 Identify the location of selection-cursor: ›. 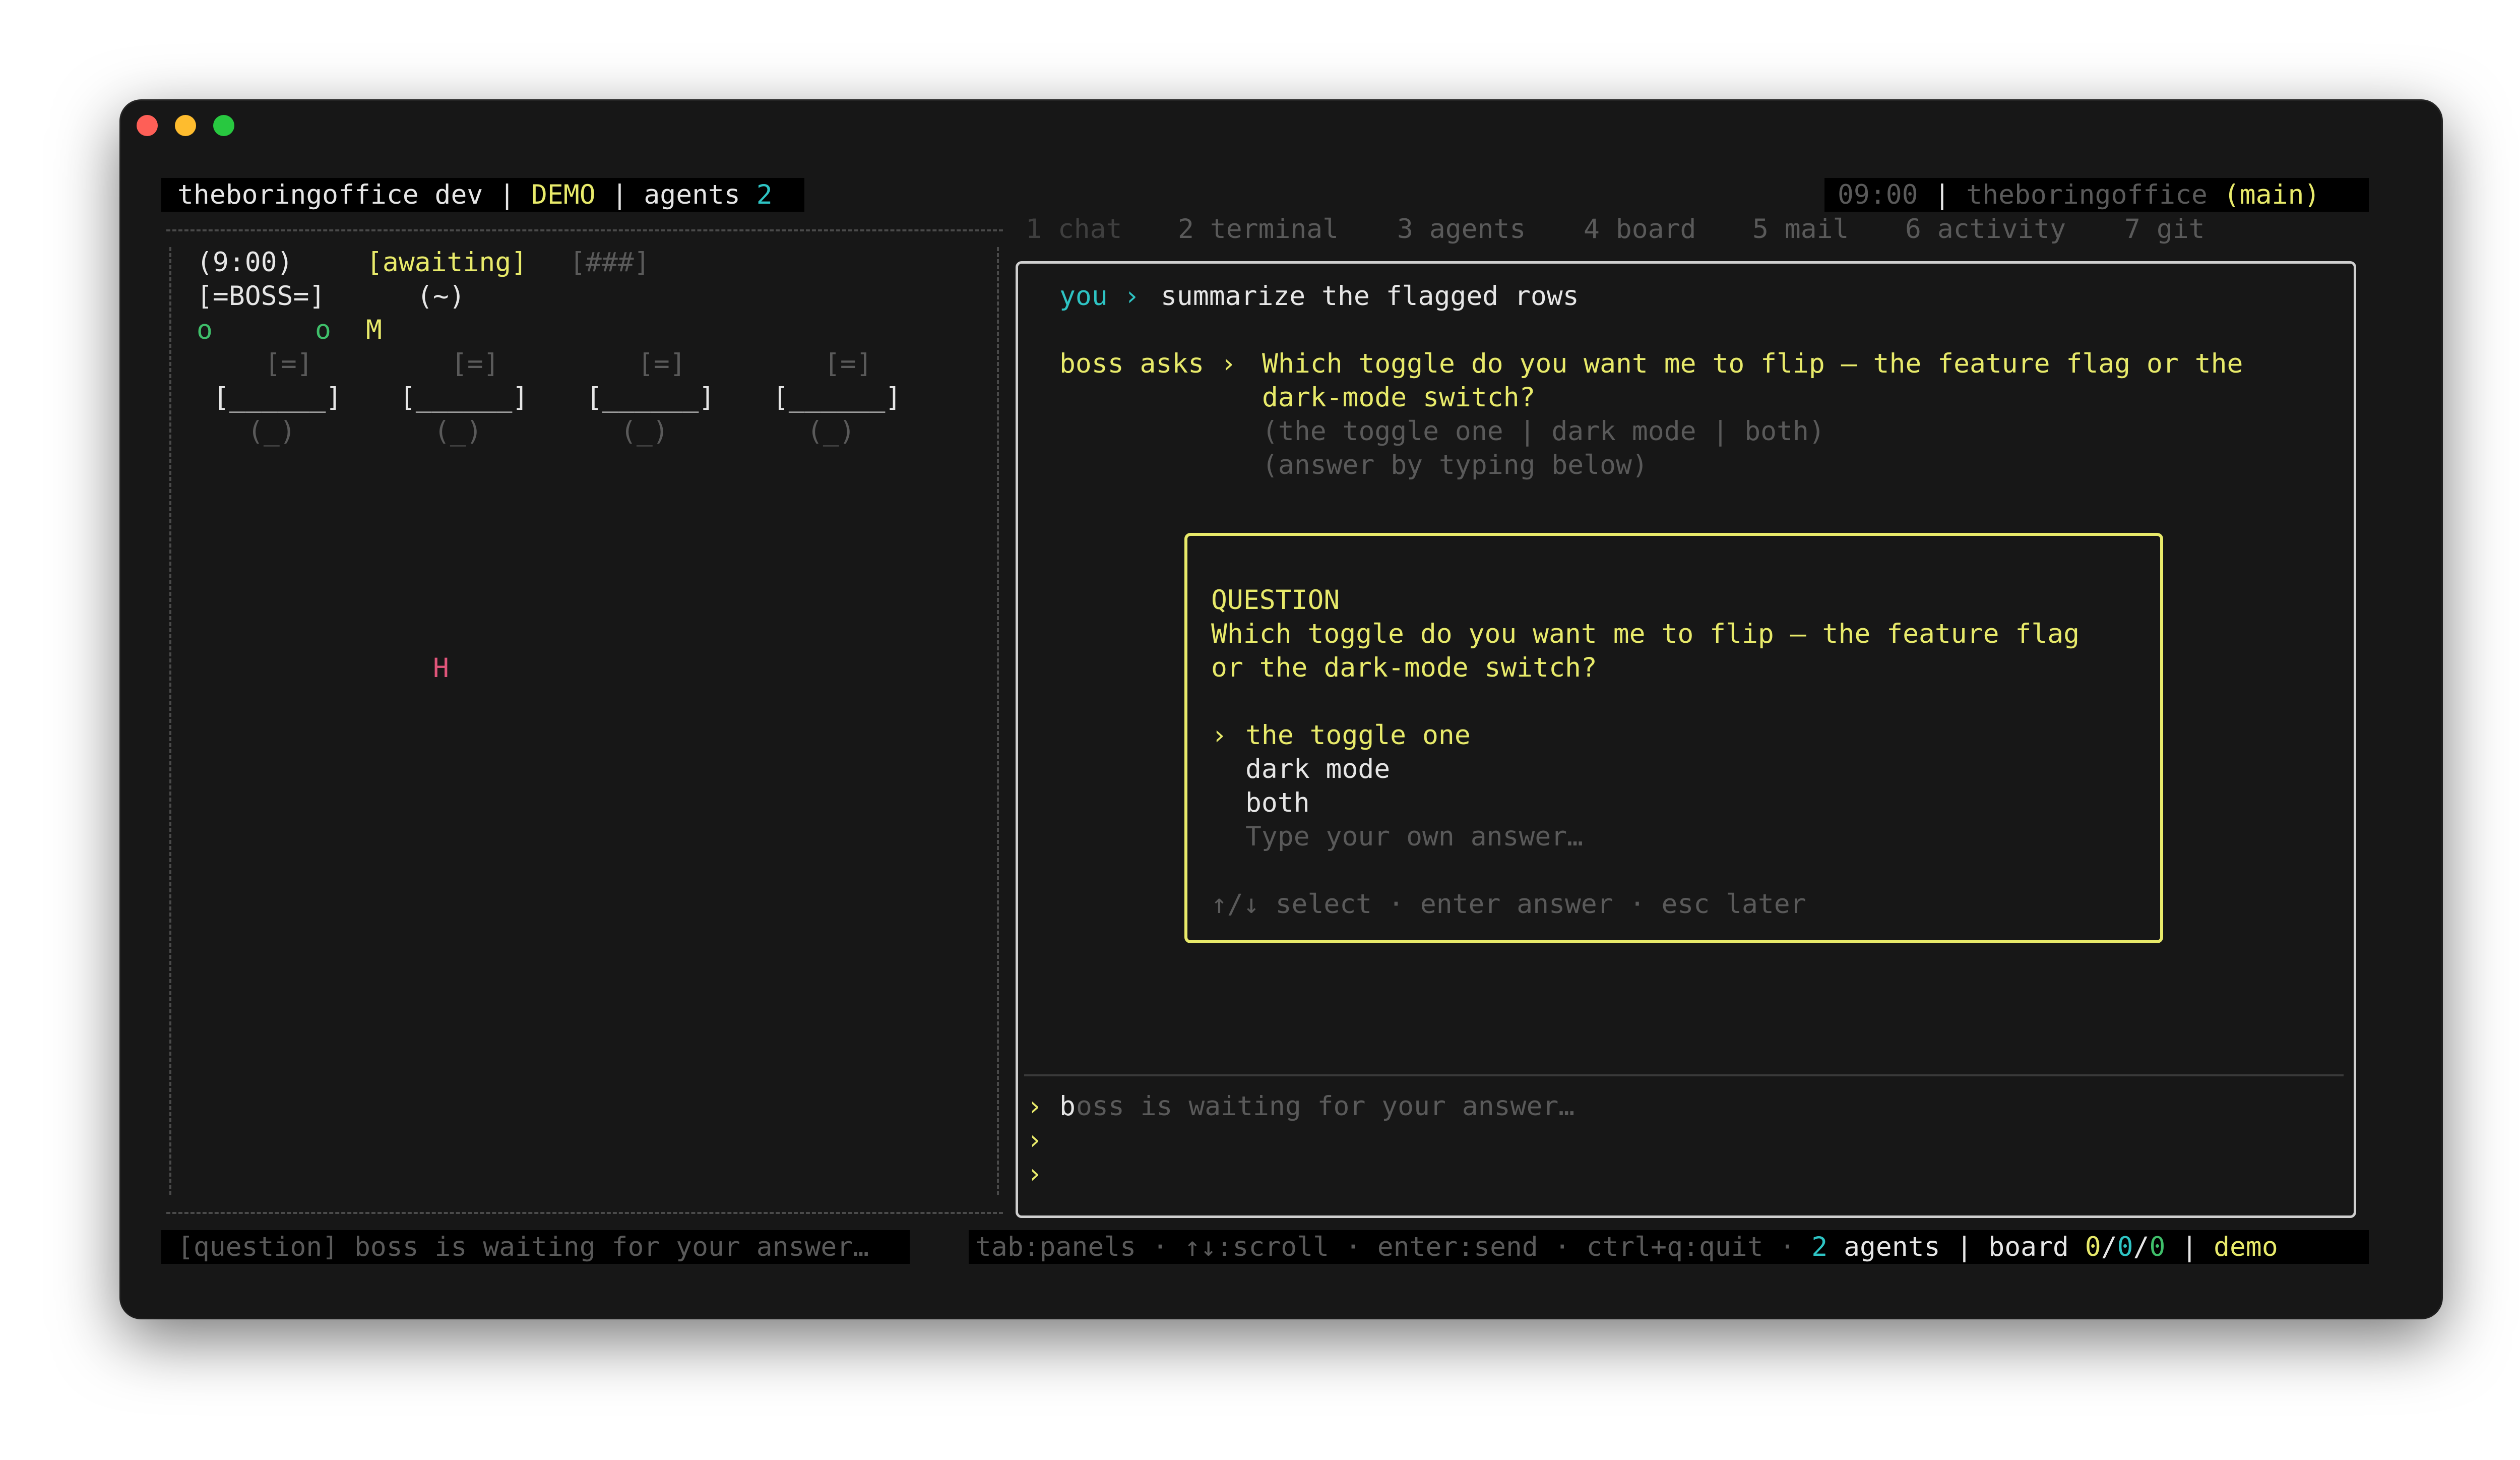
(1219, 735).